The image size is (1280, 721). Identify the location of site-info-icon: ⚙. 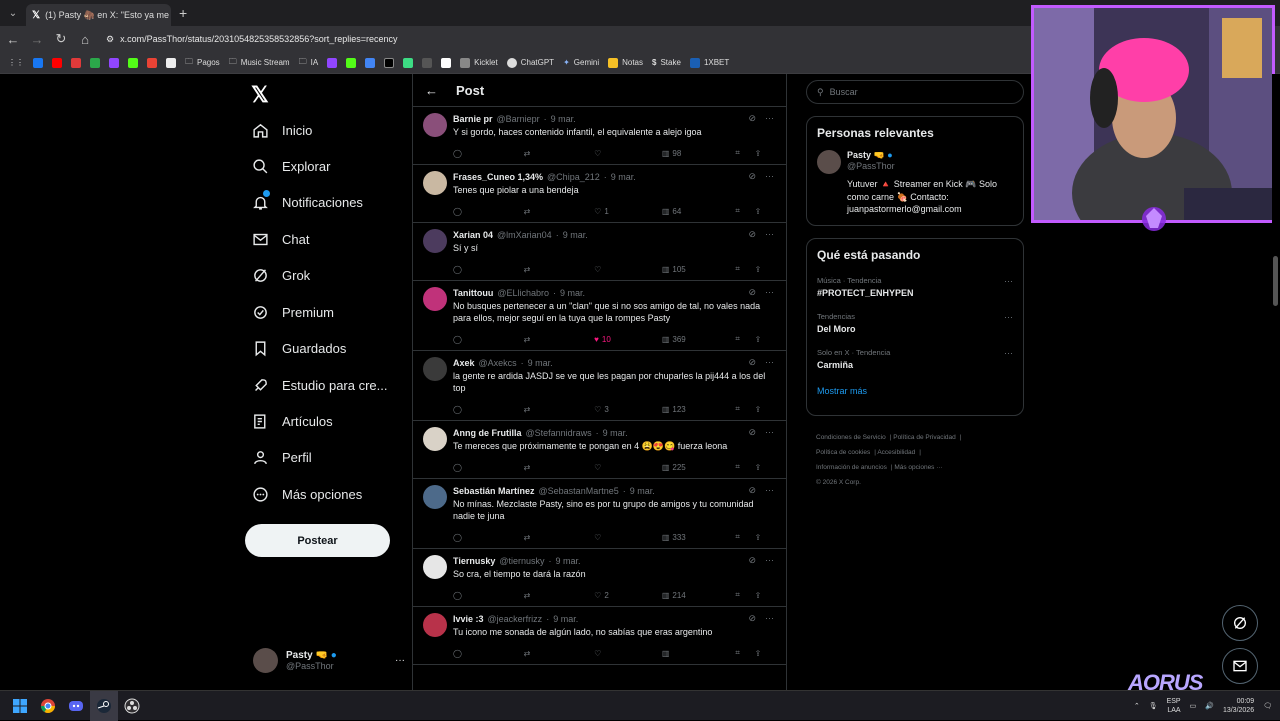
(110, 39).